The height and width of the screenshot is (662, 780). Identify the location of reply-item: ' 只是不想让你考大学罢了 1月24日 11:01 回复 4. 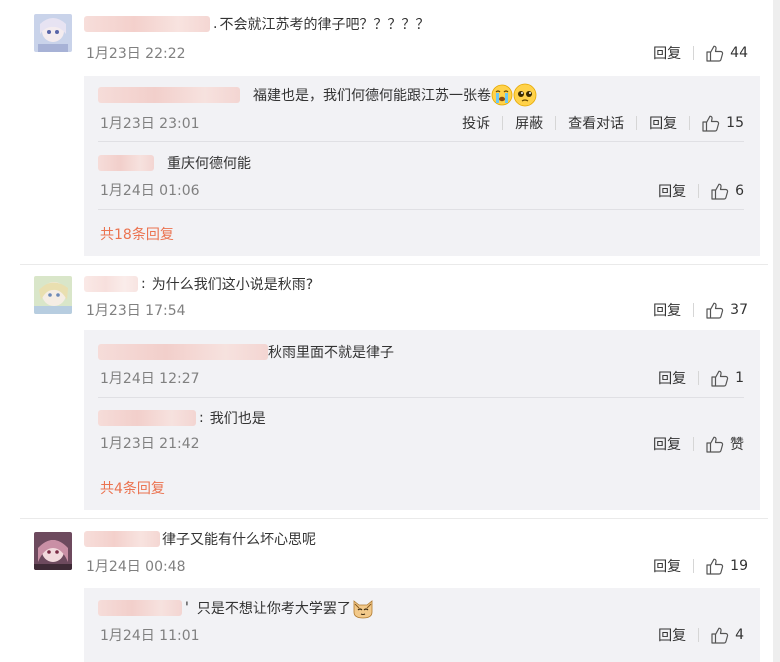
(429, 625).